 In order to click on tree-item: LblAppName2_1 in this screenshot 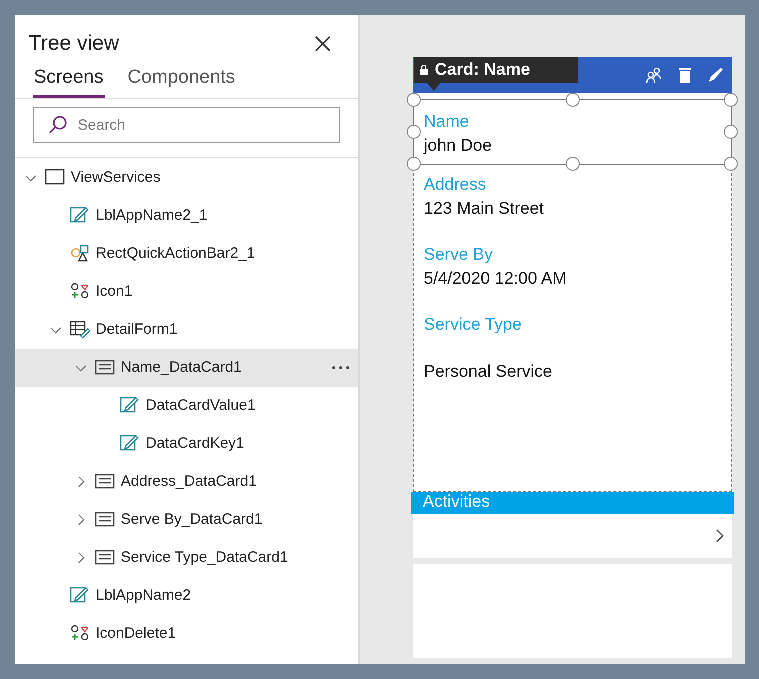, I will do `click(186, 216)`.